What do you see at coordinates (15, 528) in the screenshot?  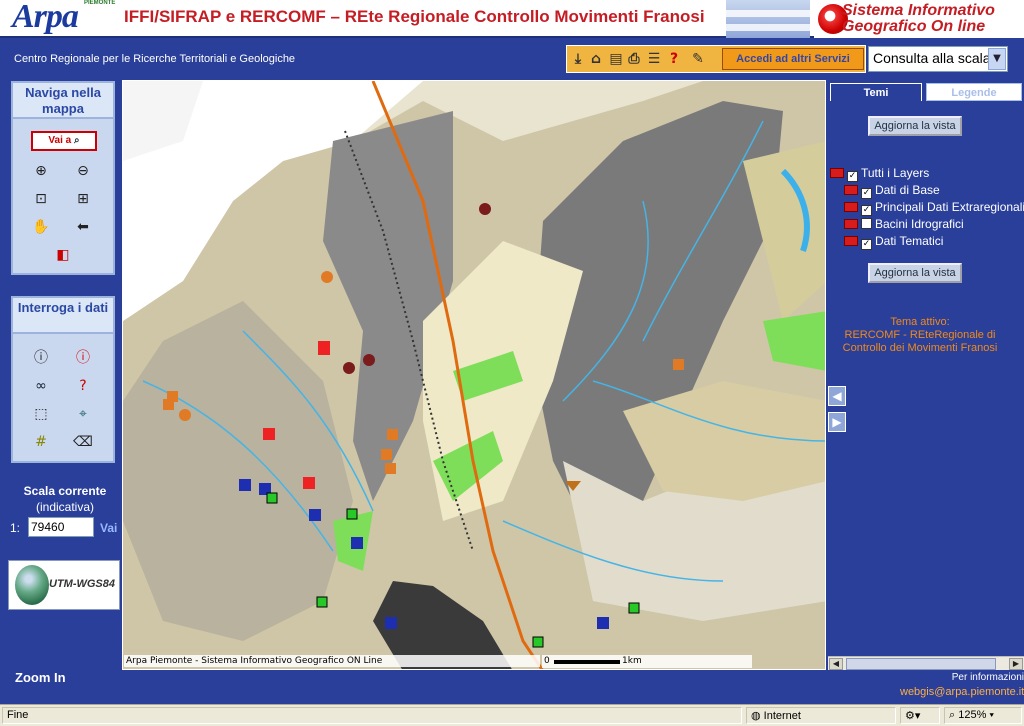 I see `scale-prefix: 1:` at bounding box center [15, 528].